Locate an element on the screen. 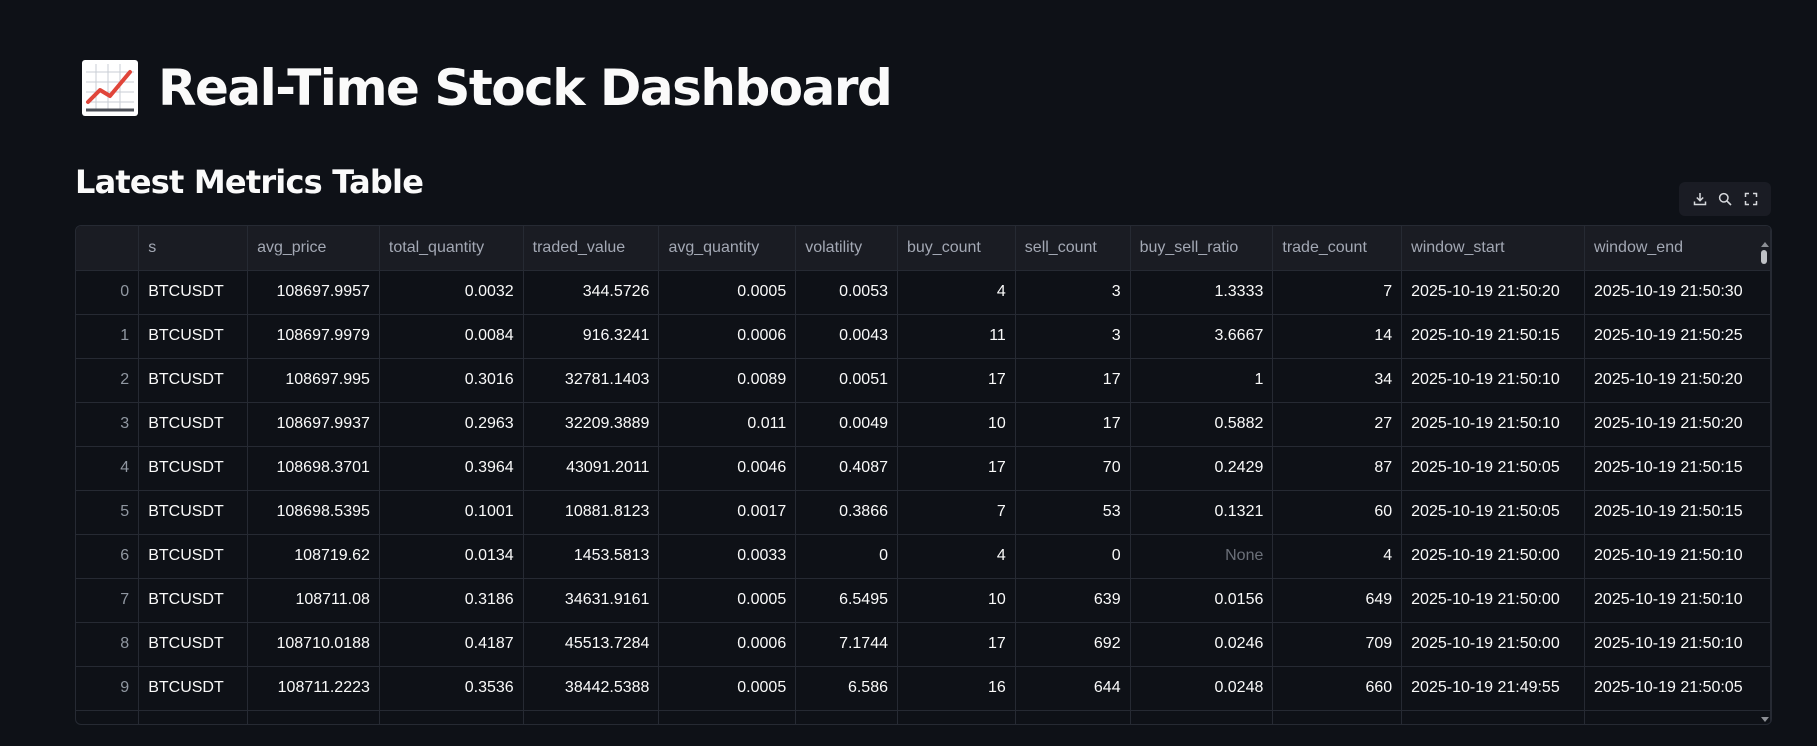 The width and height of the screenshot is (1817, 746). avg-quantity-cell: 0.0017 is located at coordinates (727, 512).